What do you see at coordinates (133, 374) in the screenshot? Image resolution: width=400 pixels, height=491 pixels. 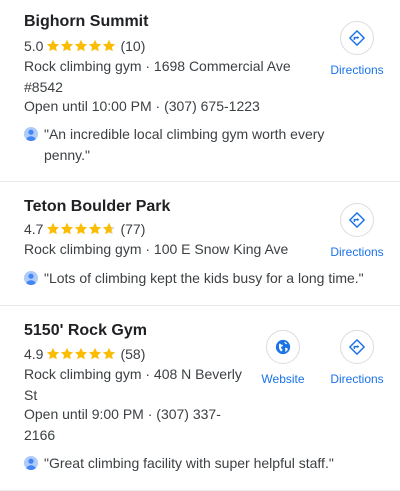 I see `info-line: Rock climbing gym · 408 N Beverly` at bounding box center [133, 374].